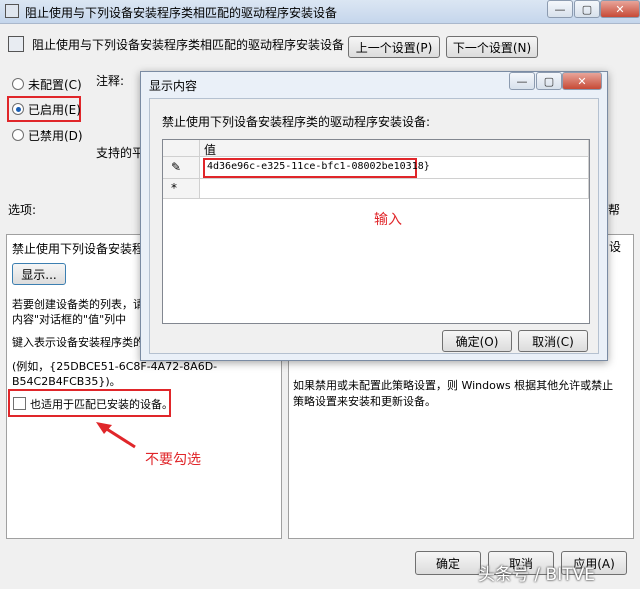 The image size is (640, 589). Describe the element at coordinates (173, 86) in the screenshot. I see `dialog-title: 显示内容` at that location.